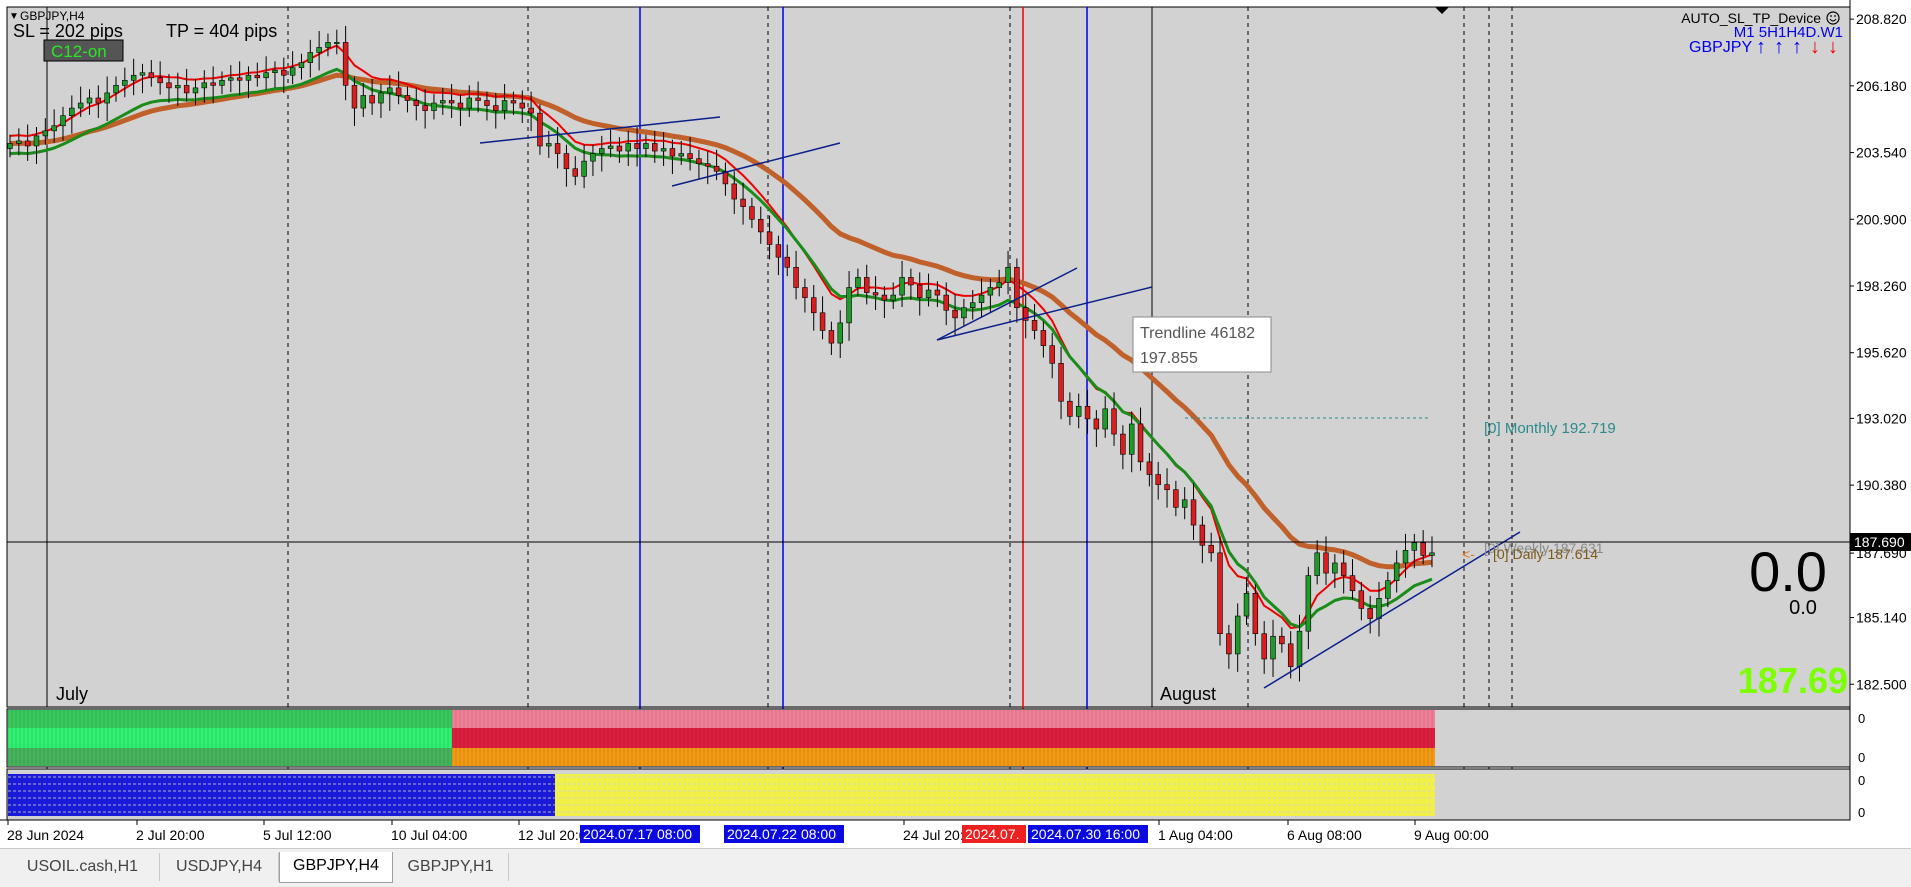  What do you see at coordinates (637, 834) in the screenshot?
I see `vertical-line-time-label: 2024.07.17 08:00` at bounding box center [637, 834].